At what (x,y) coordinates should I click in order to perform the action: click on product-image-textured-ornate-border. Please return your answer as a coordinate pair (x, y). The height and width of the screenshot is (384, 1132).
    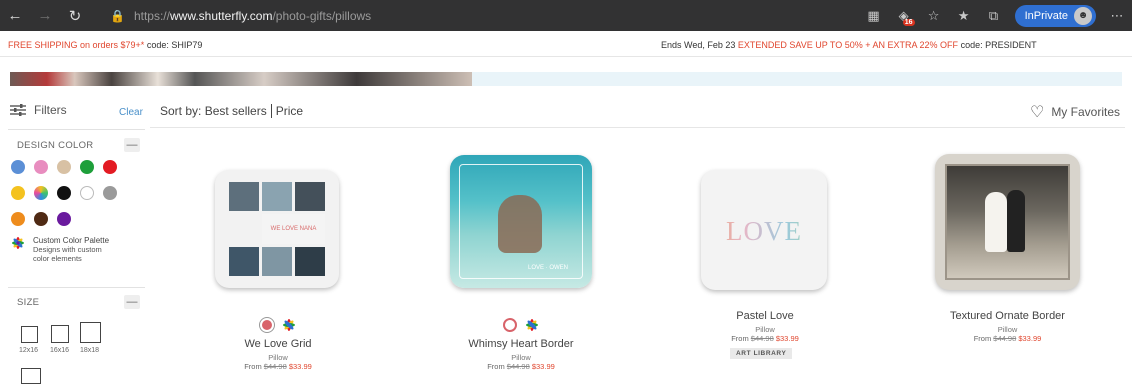
    Looking at the image, I should click on (1007, 222).